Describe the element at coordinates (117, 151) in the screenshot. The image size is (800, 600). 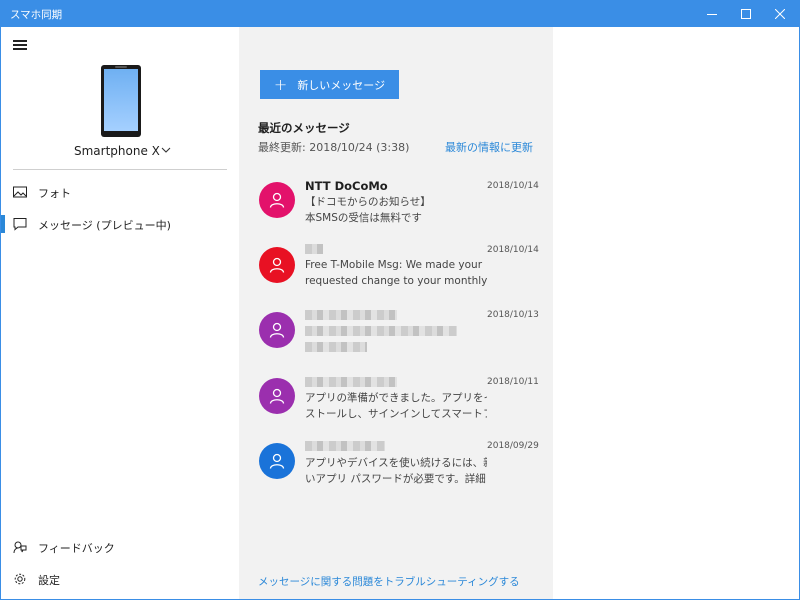
I see `device-name: Smartphone X` at that location.